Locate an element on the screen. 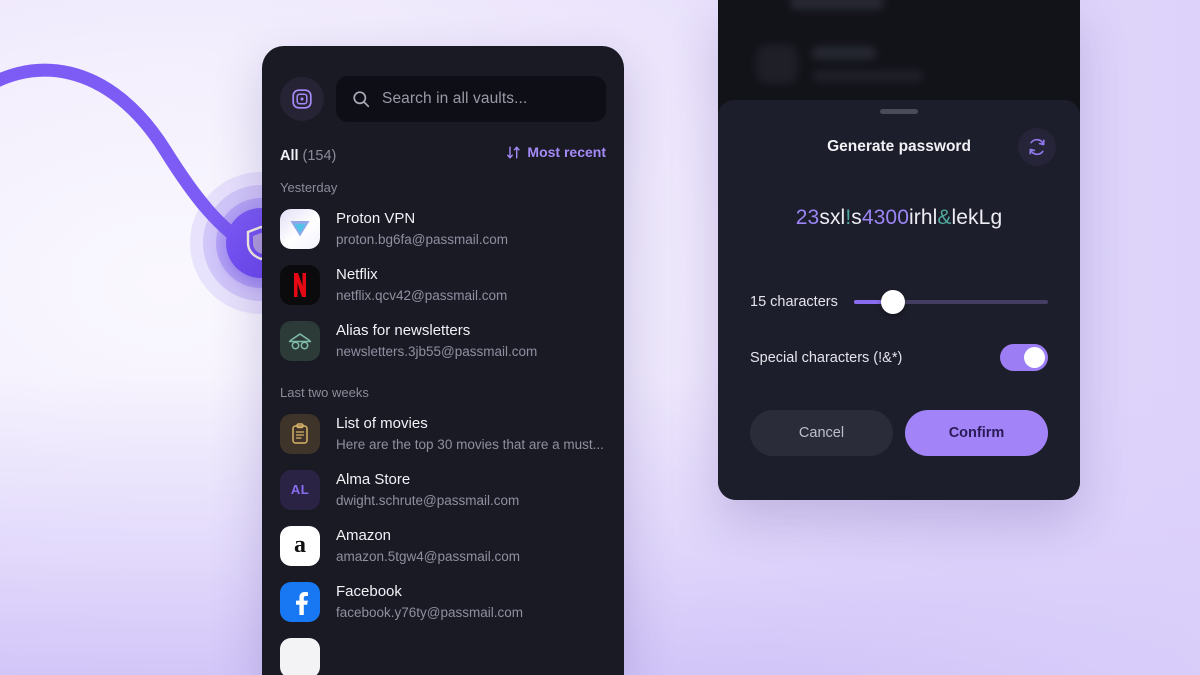 Image resolution: width=1200 pixels, height=675 pixels. netflix-glyph is located at coordinates (300, 284).